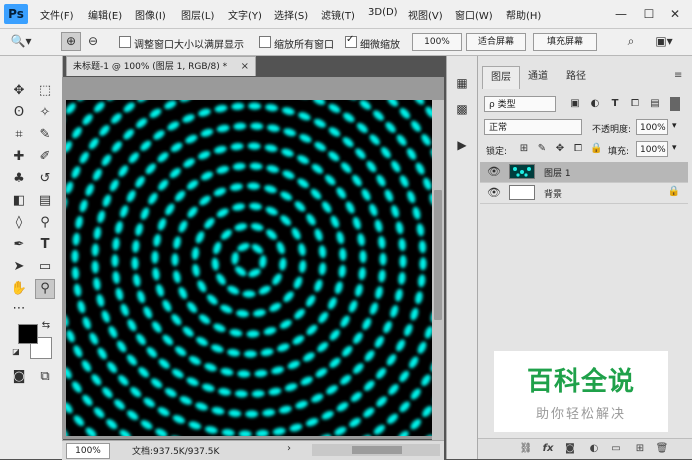 This screenshot has height=460, width=692. What do you see at coordinates (383, 12) in the screenshot?
I see `menu-3d: 3D(D)` at bounding box center [383, 12].